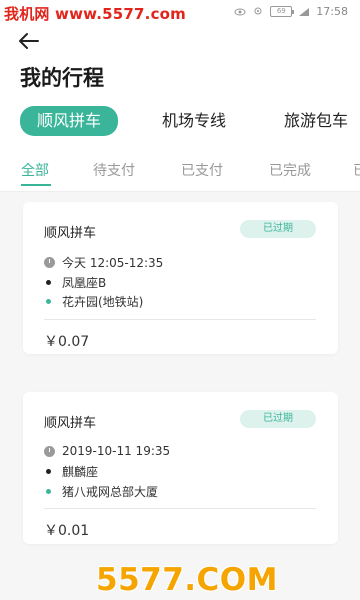 The height and width of the screenshot is (600, 360). Describe the element at coordinates (110, 492) in the screenshot. I see `trip-to: 猪八戒网总部大厦` at that location.